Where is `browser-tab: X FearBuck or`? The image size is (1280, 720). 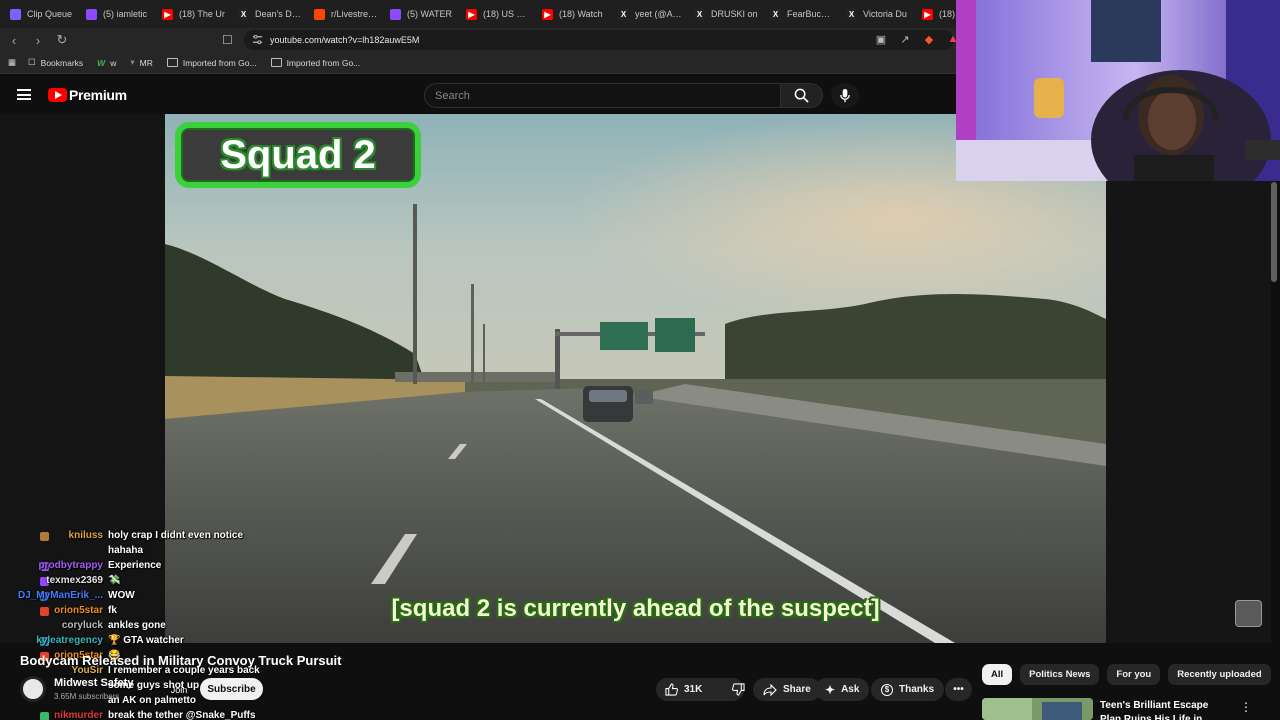 browser-tab: X FearBuck or is located at coordinates (802, 14).